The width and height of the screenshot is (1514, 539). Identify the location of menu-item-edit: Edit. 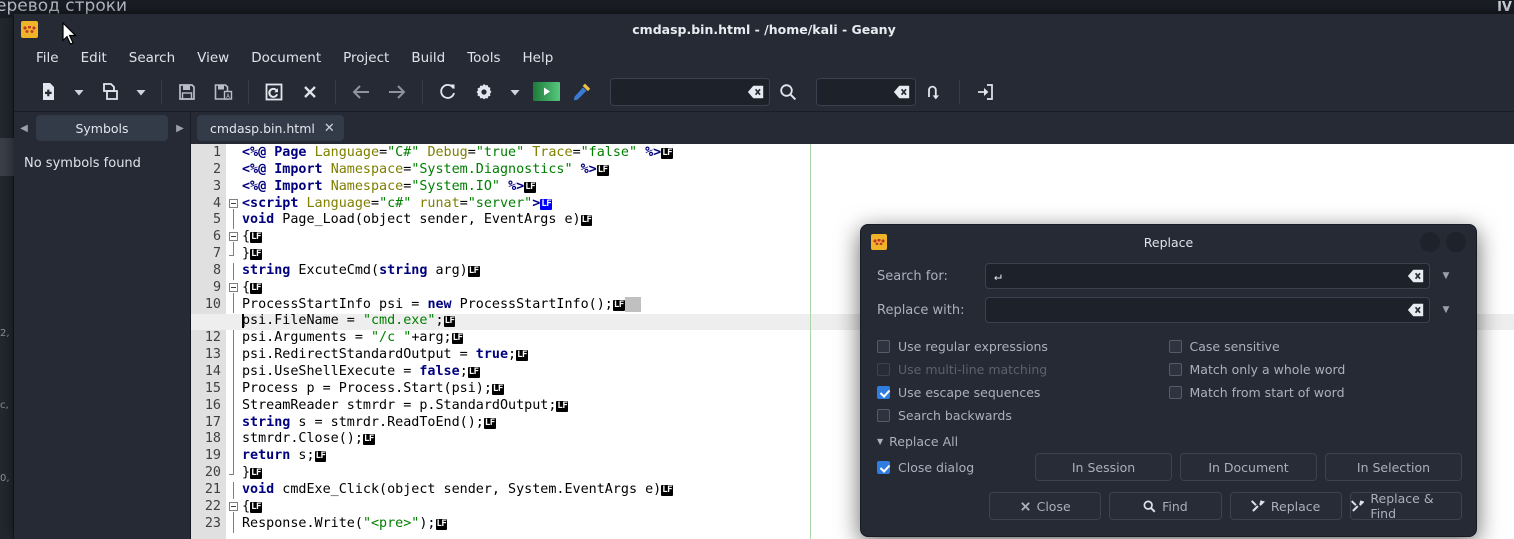
(94, 58).